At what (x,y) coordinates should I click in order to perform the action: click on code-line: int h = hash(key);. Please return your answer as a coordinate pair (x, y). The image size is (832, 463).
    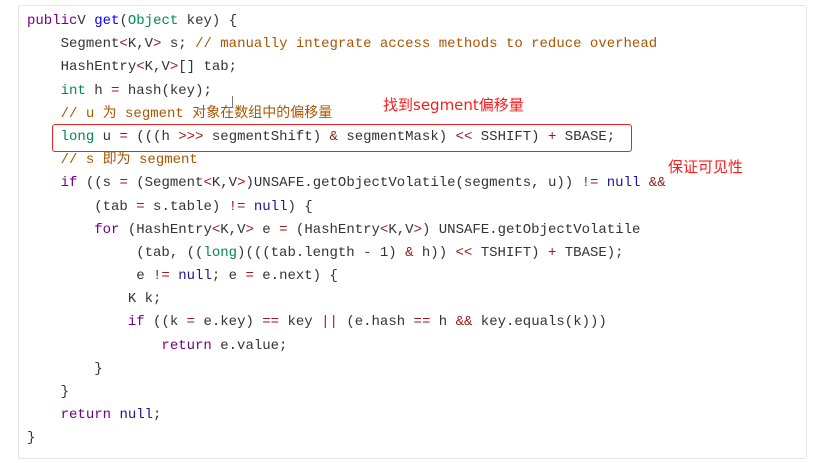
    Looking at the image, I should click on (346, 91).